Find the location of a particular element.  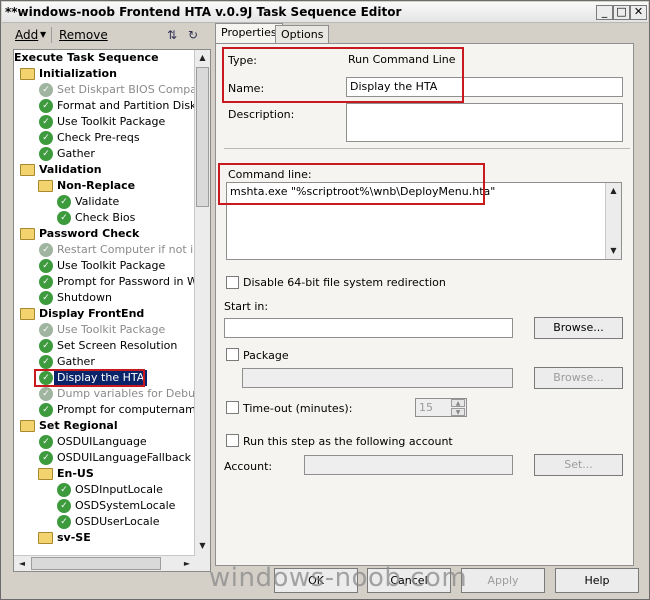

apply-button: Apply is located at coordinates (503, 580).